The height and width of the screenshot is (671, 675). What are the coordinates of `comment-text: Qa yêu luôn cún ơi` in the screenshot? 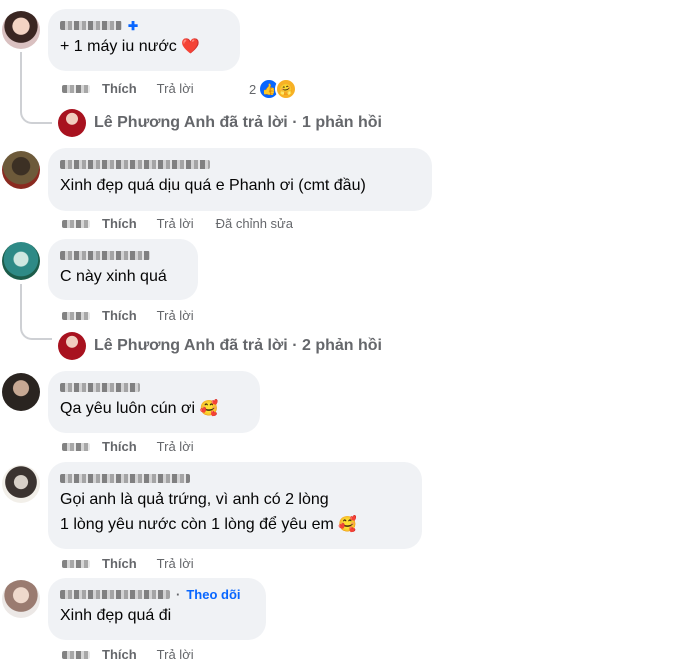 It's located at (128, 408).